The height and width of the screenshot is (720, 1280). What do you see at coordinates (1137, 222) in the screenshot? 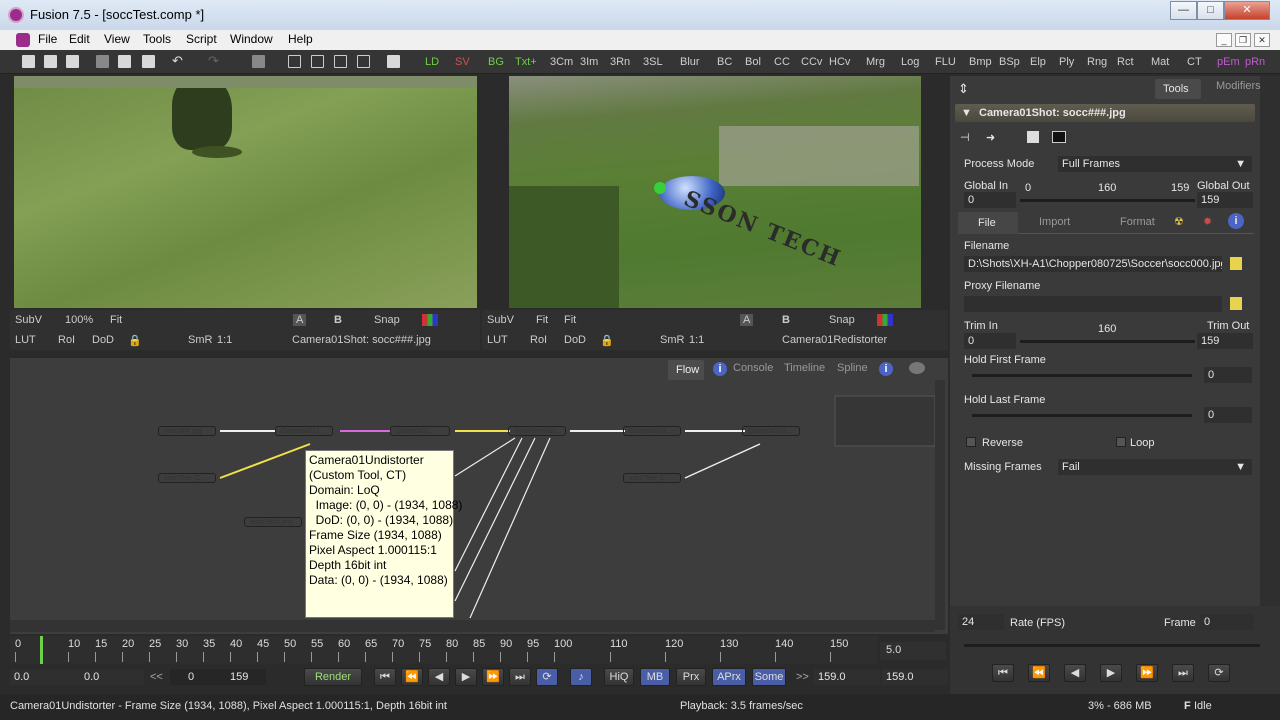
I see `tab-format: Format` at bounding box center [1137, 222].